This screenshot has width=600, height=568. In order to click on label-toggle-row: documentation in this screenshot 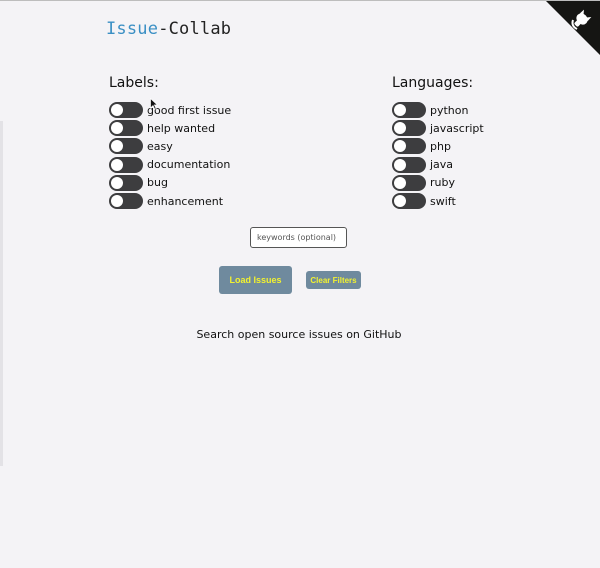, I will do `click(170, 165)`.